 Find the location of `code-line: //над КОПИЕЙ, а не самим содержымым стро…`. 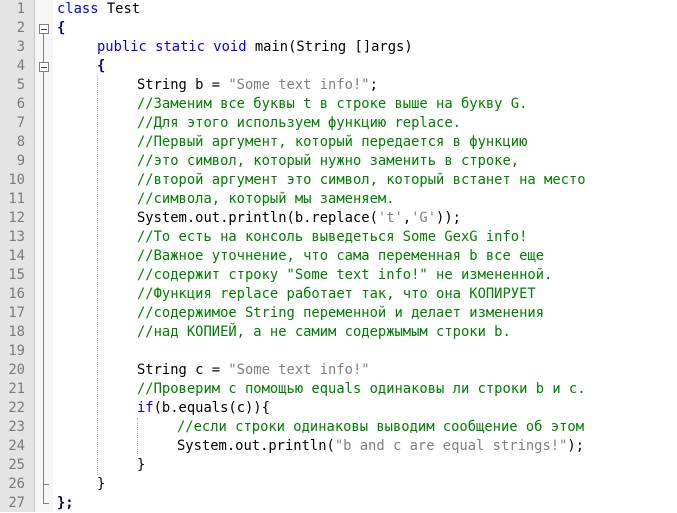

code-line: //над КОПИЕЙ, а не самим содержымым стро… is located at coordinates (324, 332).